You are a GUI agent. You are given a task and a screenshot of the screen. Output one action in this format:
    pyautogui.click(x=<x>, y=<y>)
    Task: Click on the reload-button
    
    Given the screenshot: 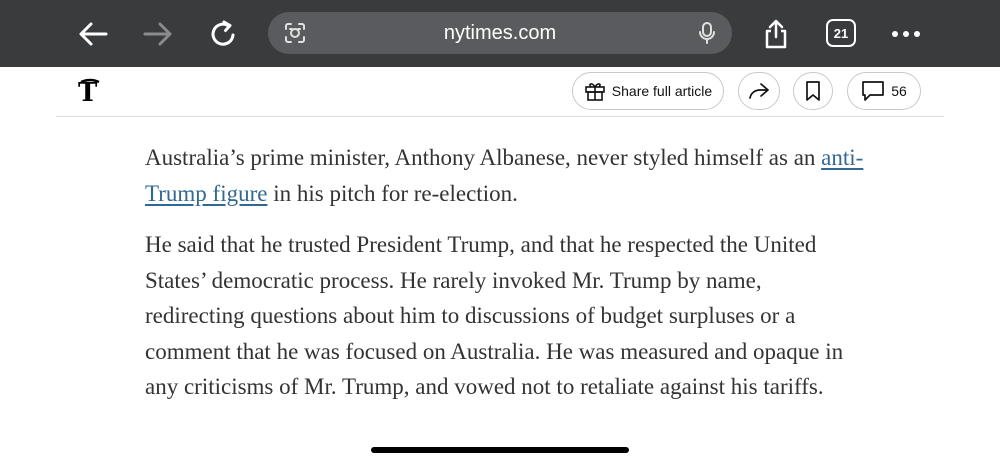 What is the action you would take?
    pyautogui.click(x=224, y=34)
    